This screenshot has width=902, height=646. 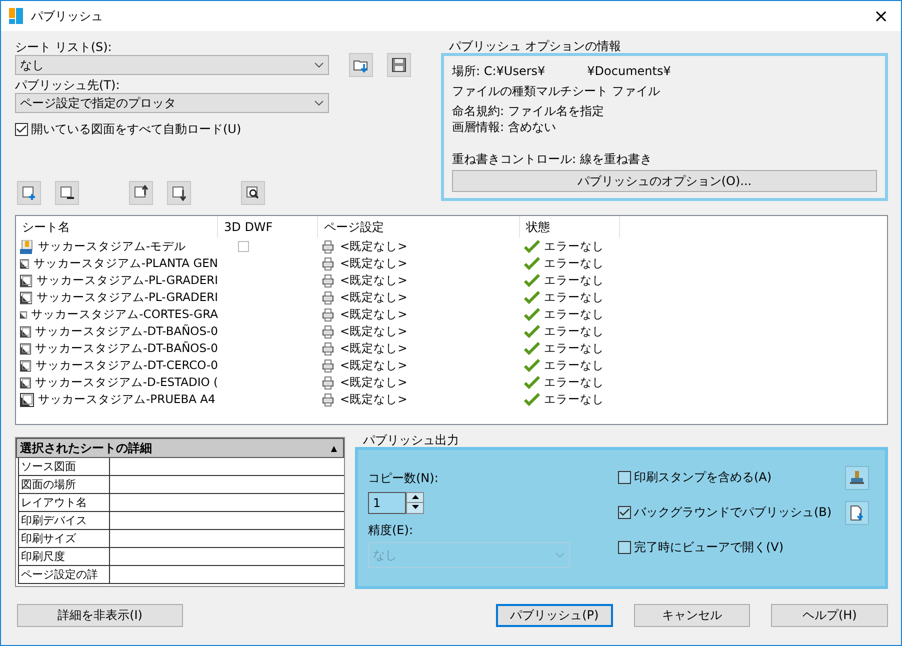 What do you see at coordinates (16, 16) in the screenshot?
I see `app-icon` at bounding box center [16, 16].